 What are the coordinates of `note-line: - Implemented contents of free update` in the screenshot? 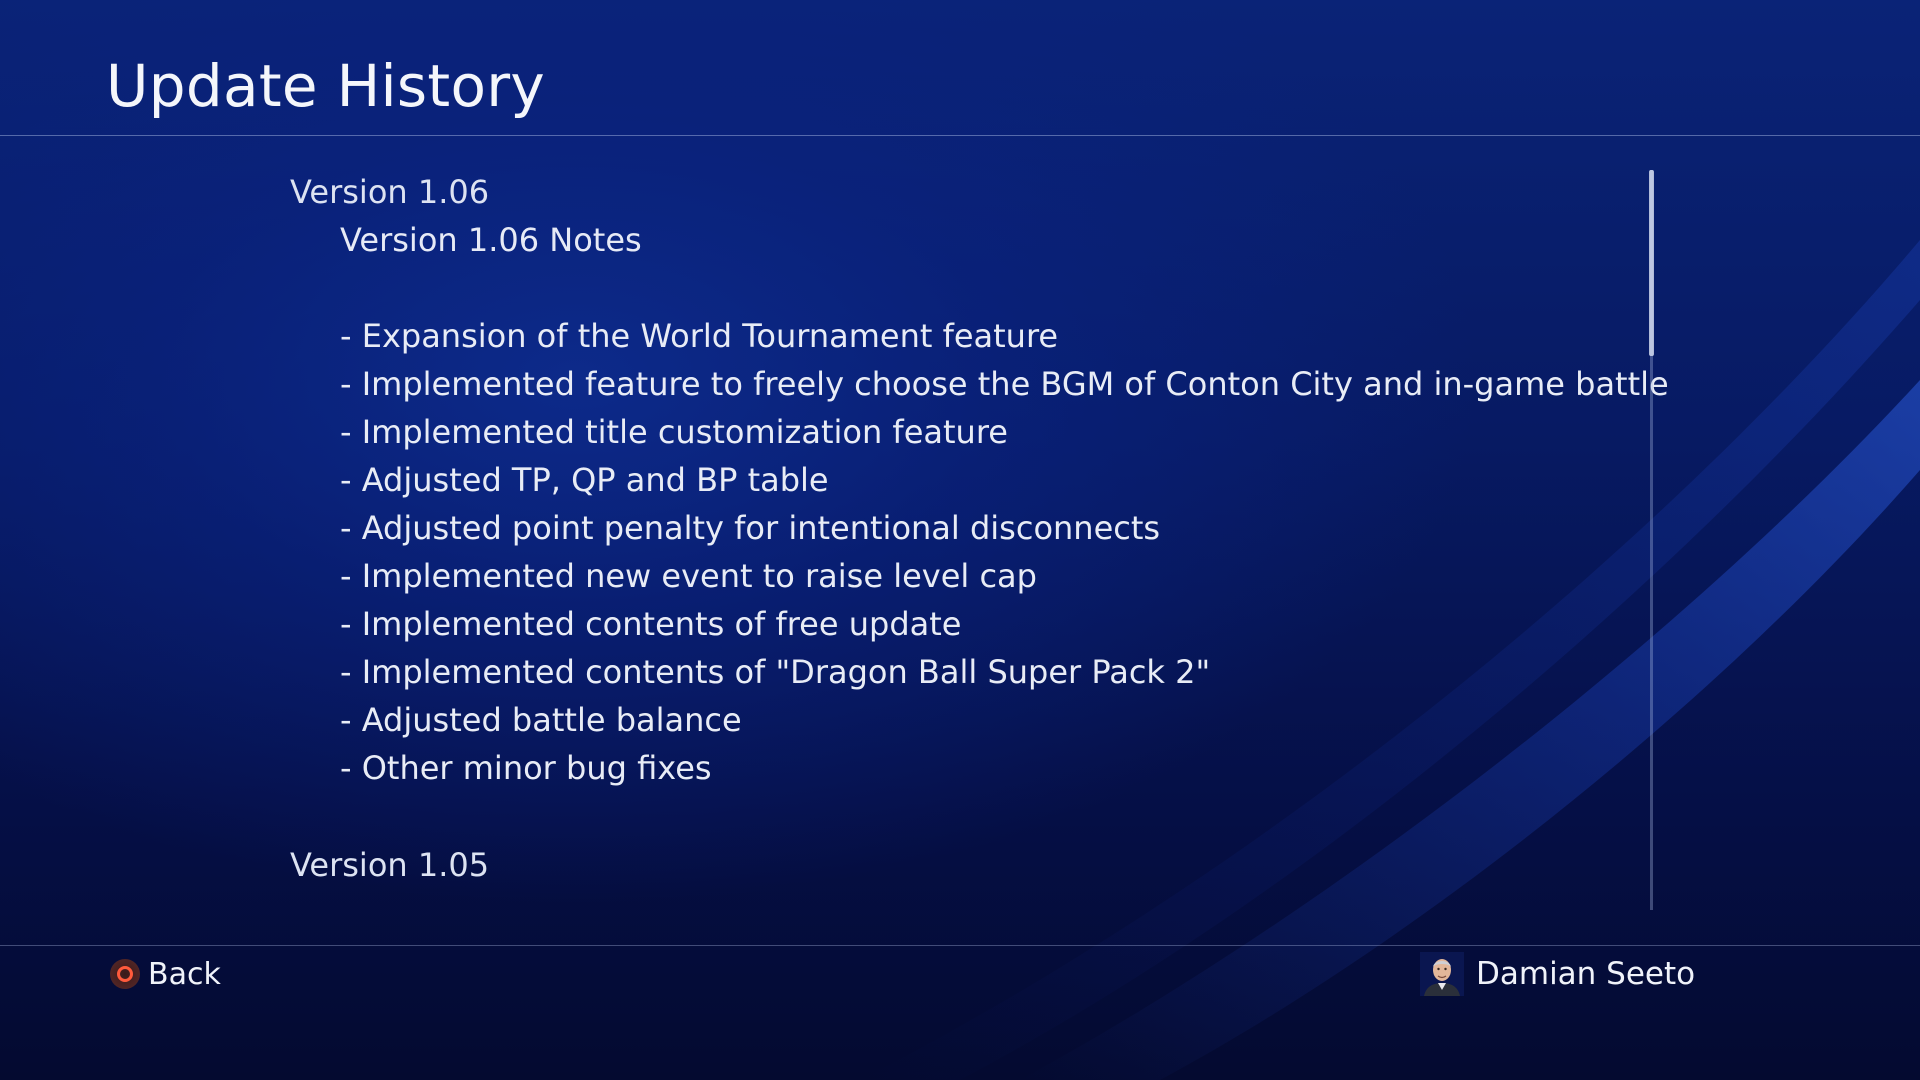 It's located at (651, 624).